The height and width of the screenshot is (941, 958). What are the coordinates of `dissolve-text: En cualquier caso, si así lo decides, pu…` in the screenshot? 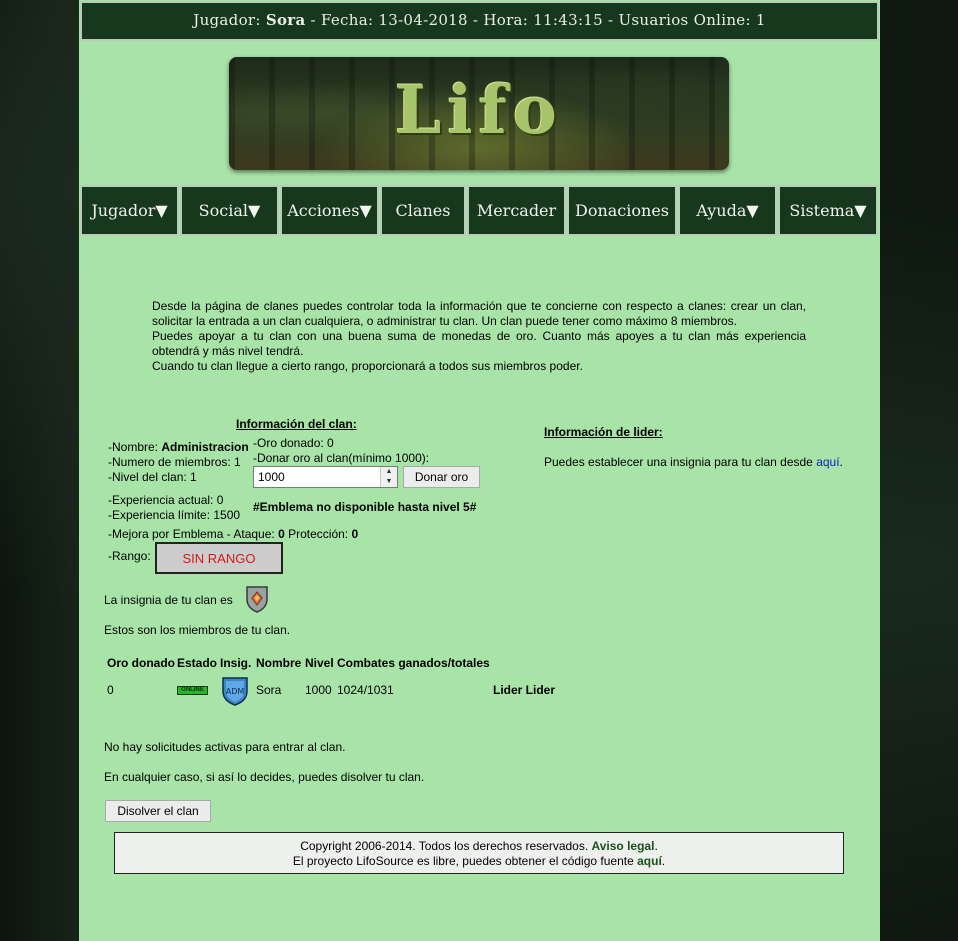 It's located at (264, 777).